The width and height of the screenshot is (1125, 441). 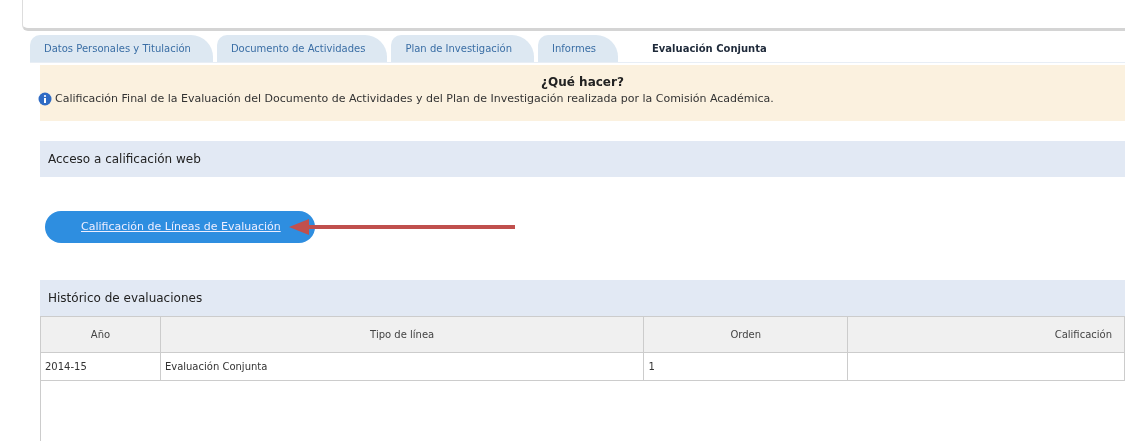 I want to click on section-header: Histórico de evaluaciones, so click(x=582, y=298).